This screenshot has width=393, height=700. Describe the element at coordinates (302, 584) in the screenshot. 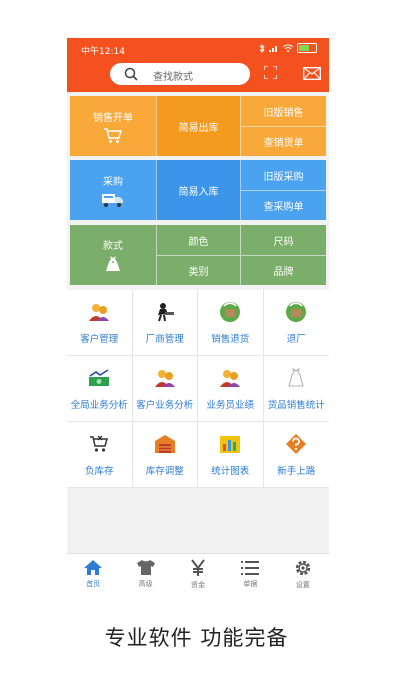

I see `tab-label: 设置` at that location.